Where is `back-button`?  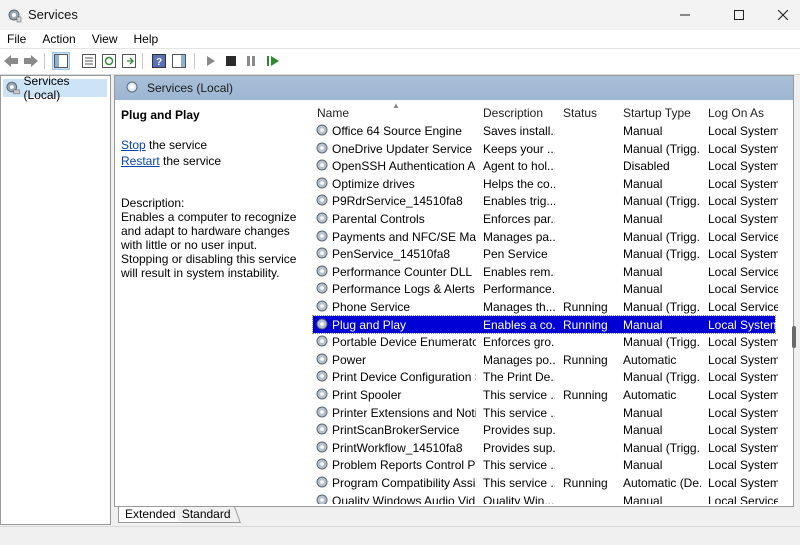
back-button is located at coordinates (11, 61).